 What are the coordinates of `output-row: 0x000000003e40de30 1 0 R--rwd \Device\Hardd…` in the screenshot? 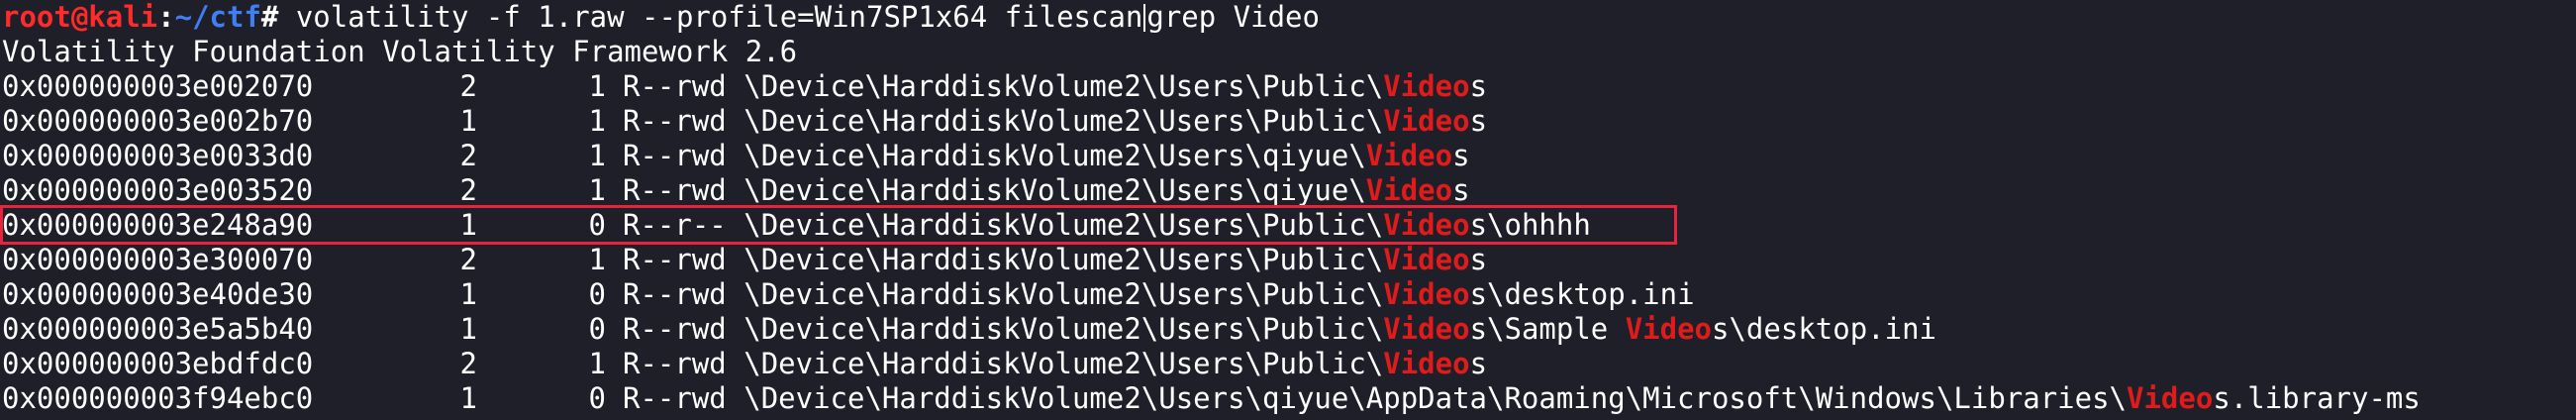 It's located at (849, 294).